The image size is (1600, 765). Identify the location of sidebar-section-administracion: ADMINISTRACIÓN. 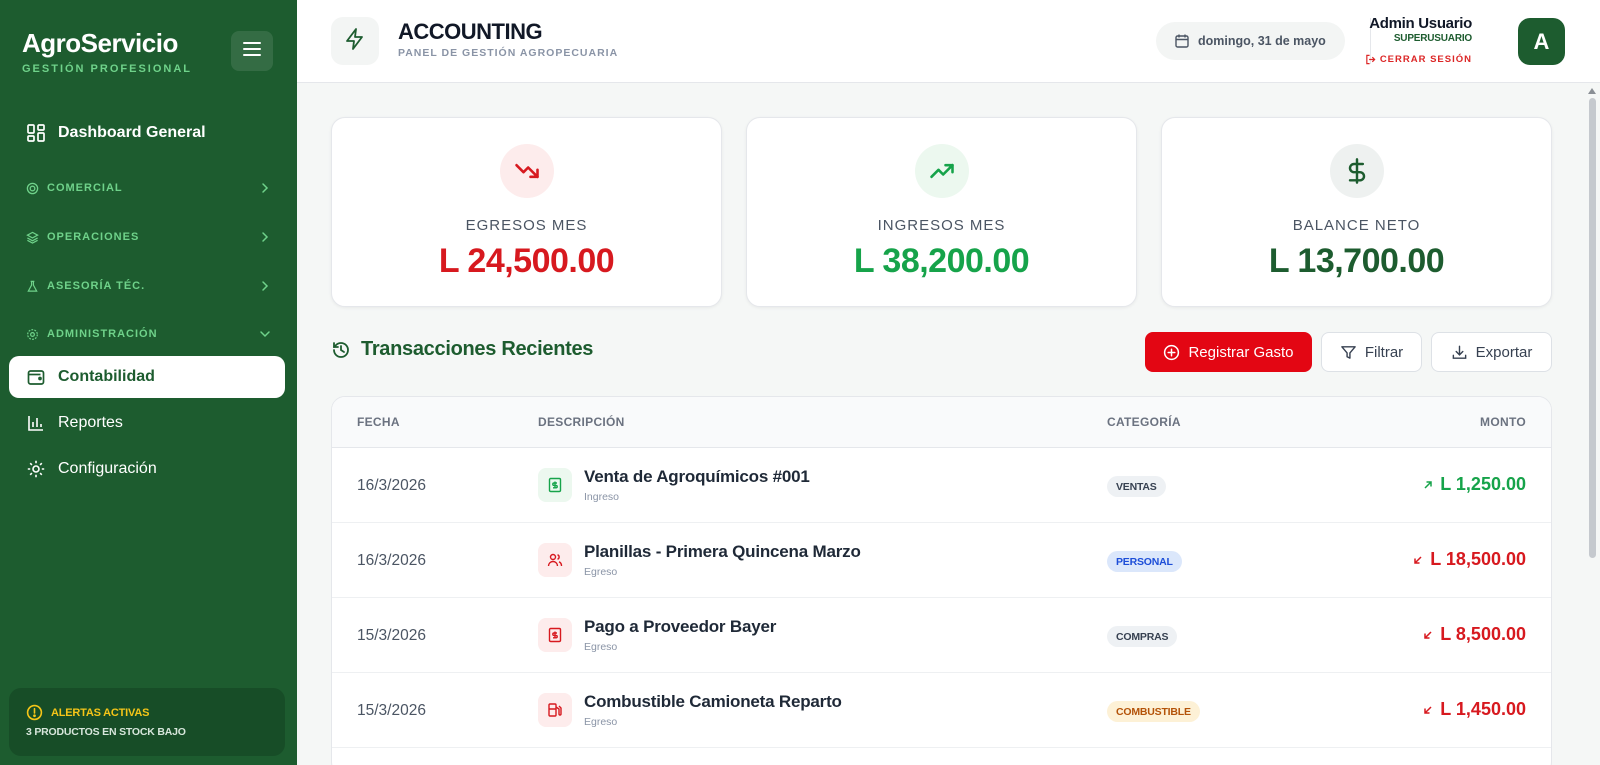
(148, 334).